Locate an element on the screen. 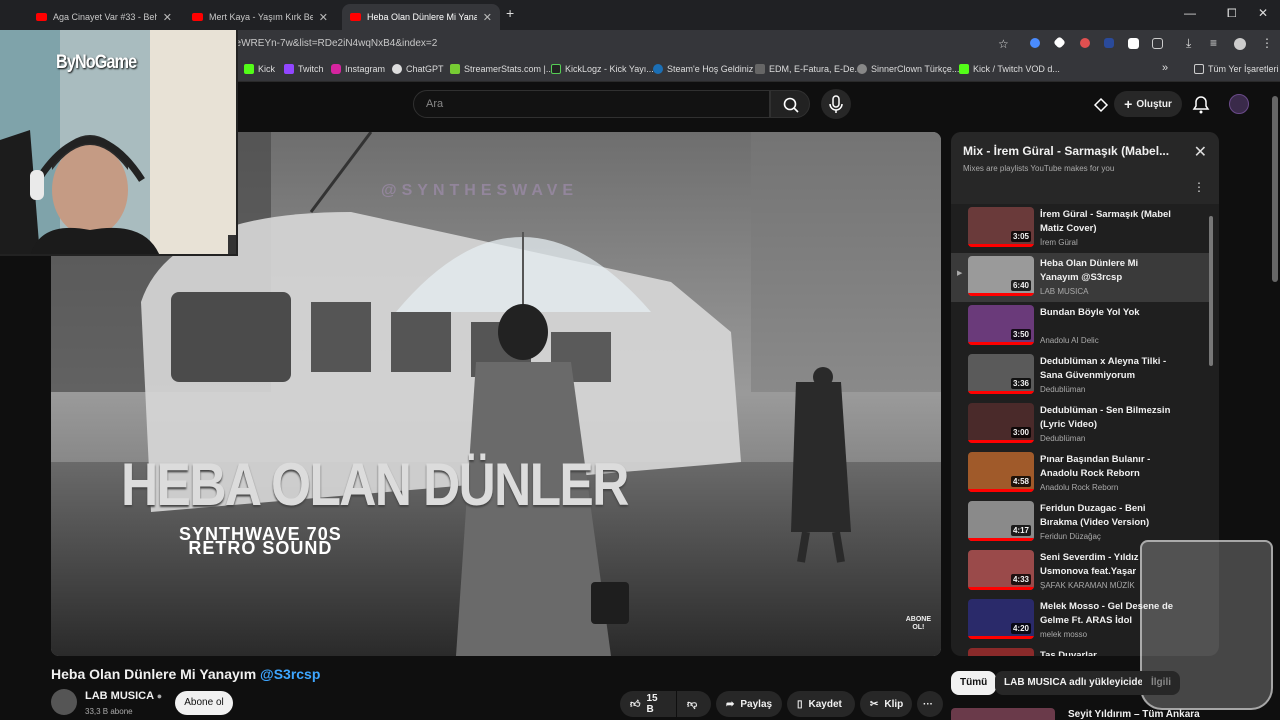 Image resolution: width=1280 pixels, height=720 pixels. playlist-thumbnail: 4:33 is located at coordinates (1001, 570).